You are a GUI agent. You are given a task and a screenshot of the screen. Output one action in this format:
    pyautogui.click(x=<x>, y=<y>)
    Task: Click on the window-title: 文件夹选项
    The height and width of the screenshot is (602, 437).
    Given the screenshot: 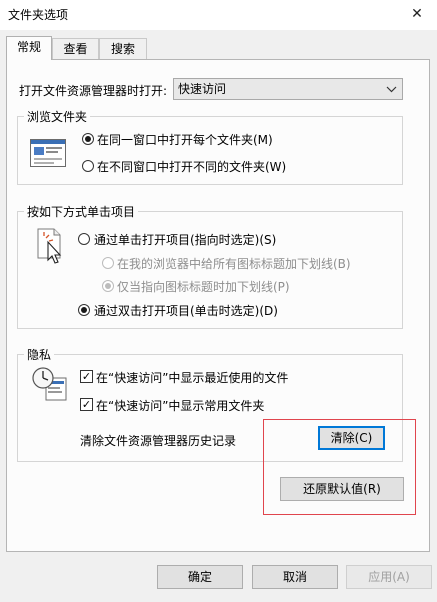 What is the action you would take?
    pyautogui.click(x=38, y=15)
    